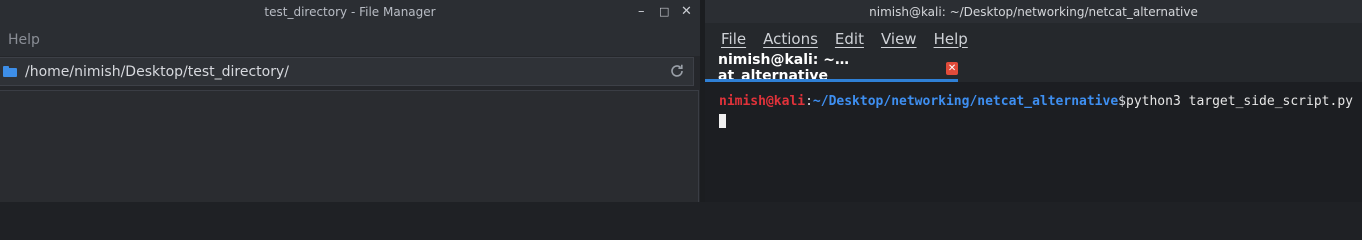  I want to click on prompt-path: ~/Desktop/networking/netcat_alternative, so click(965, 101).